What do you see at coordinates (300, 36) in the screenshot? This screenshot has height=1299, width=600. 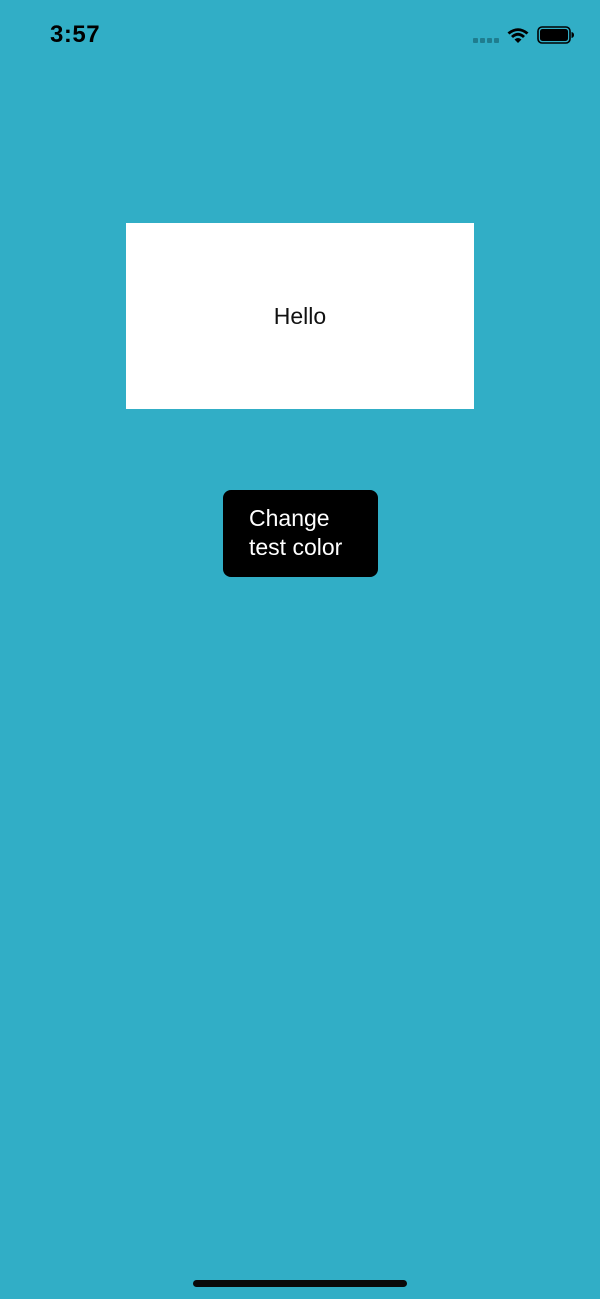 I see `status-bar: 3:57` at bounding box center [300, 36].